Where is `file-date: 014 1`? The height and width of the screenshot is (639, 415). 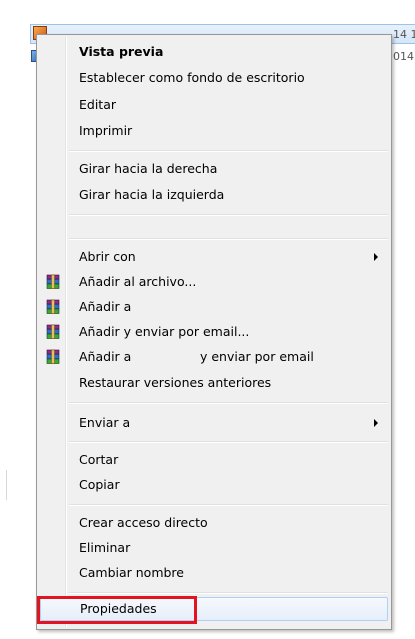
file-date: 014 1 is located at coordinates (404, 56).